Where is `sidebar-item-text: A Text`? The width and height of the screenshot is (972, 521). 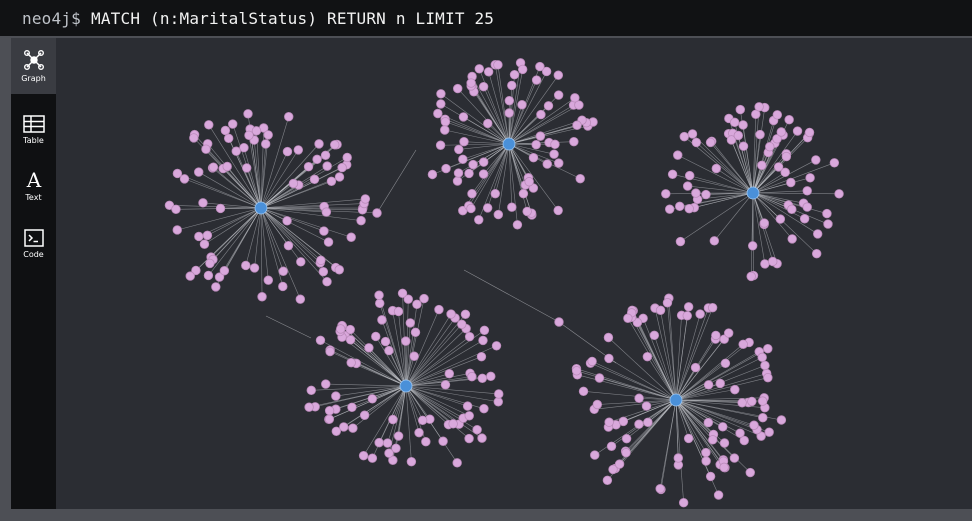
sidebar-item-text: A Text is located at coordinates (33, 186).